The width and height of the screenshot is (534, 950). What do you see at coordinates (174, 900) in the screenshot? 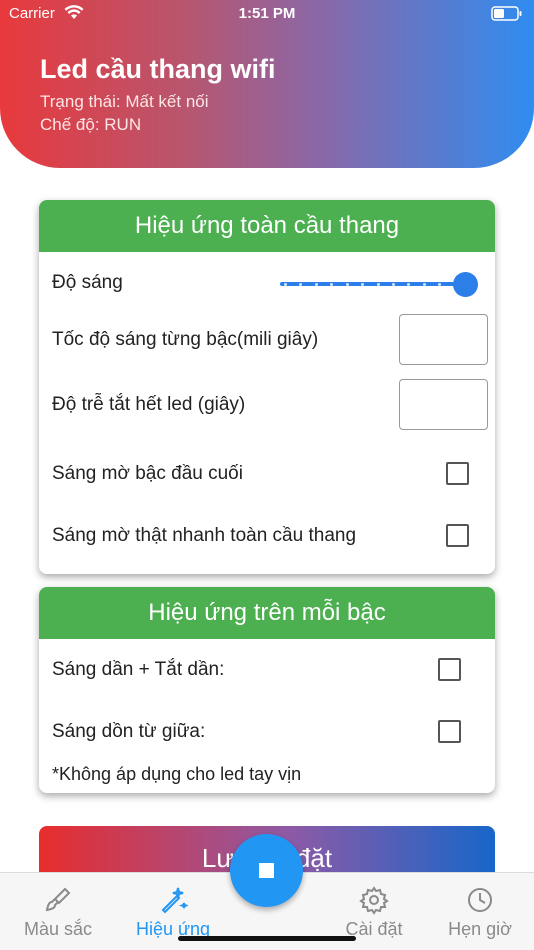
I see `magic-wand-icon` at bounding box center [174, 900].